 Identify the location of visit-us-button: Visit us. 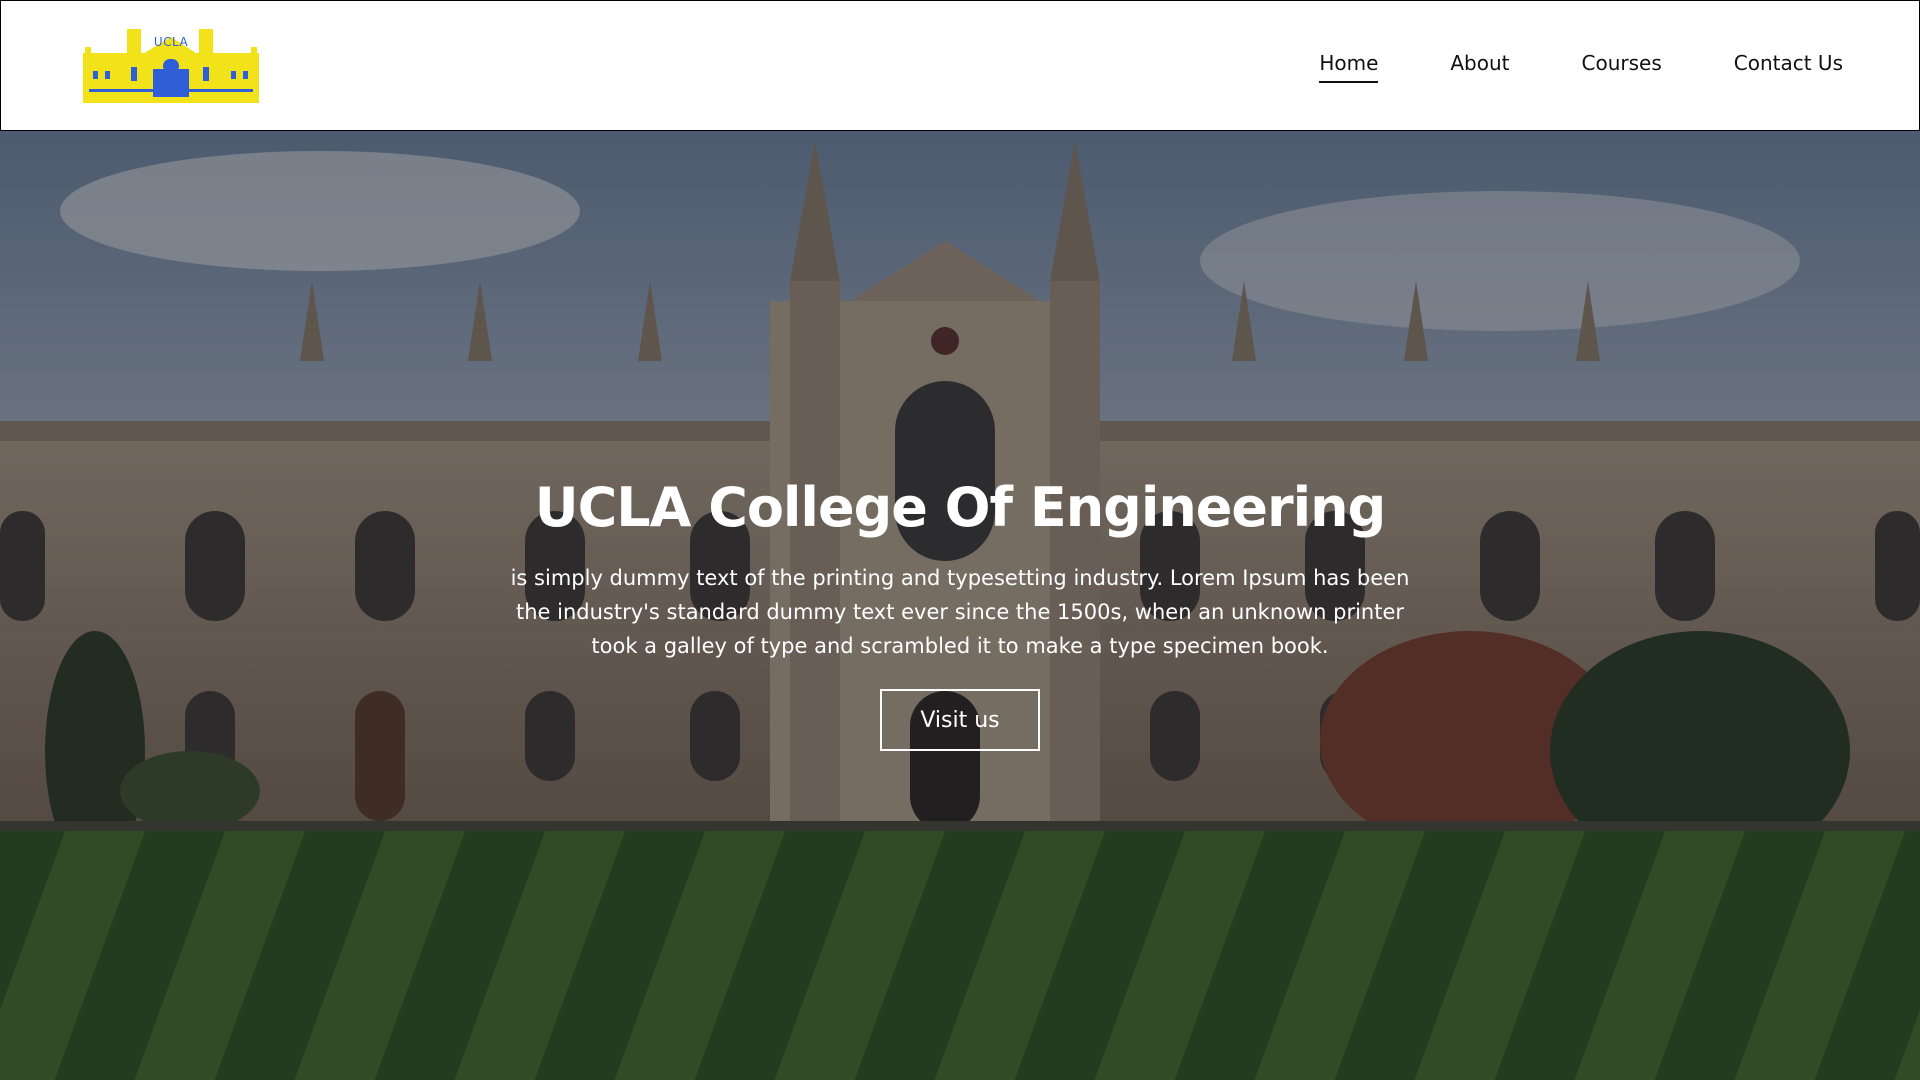
(960, 719).